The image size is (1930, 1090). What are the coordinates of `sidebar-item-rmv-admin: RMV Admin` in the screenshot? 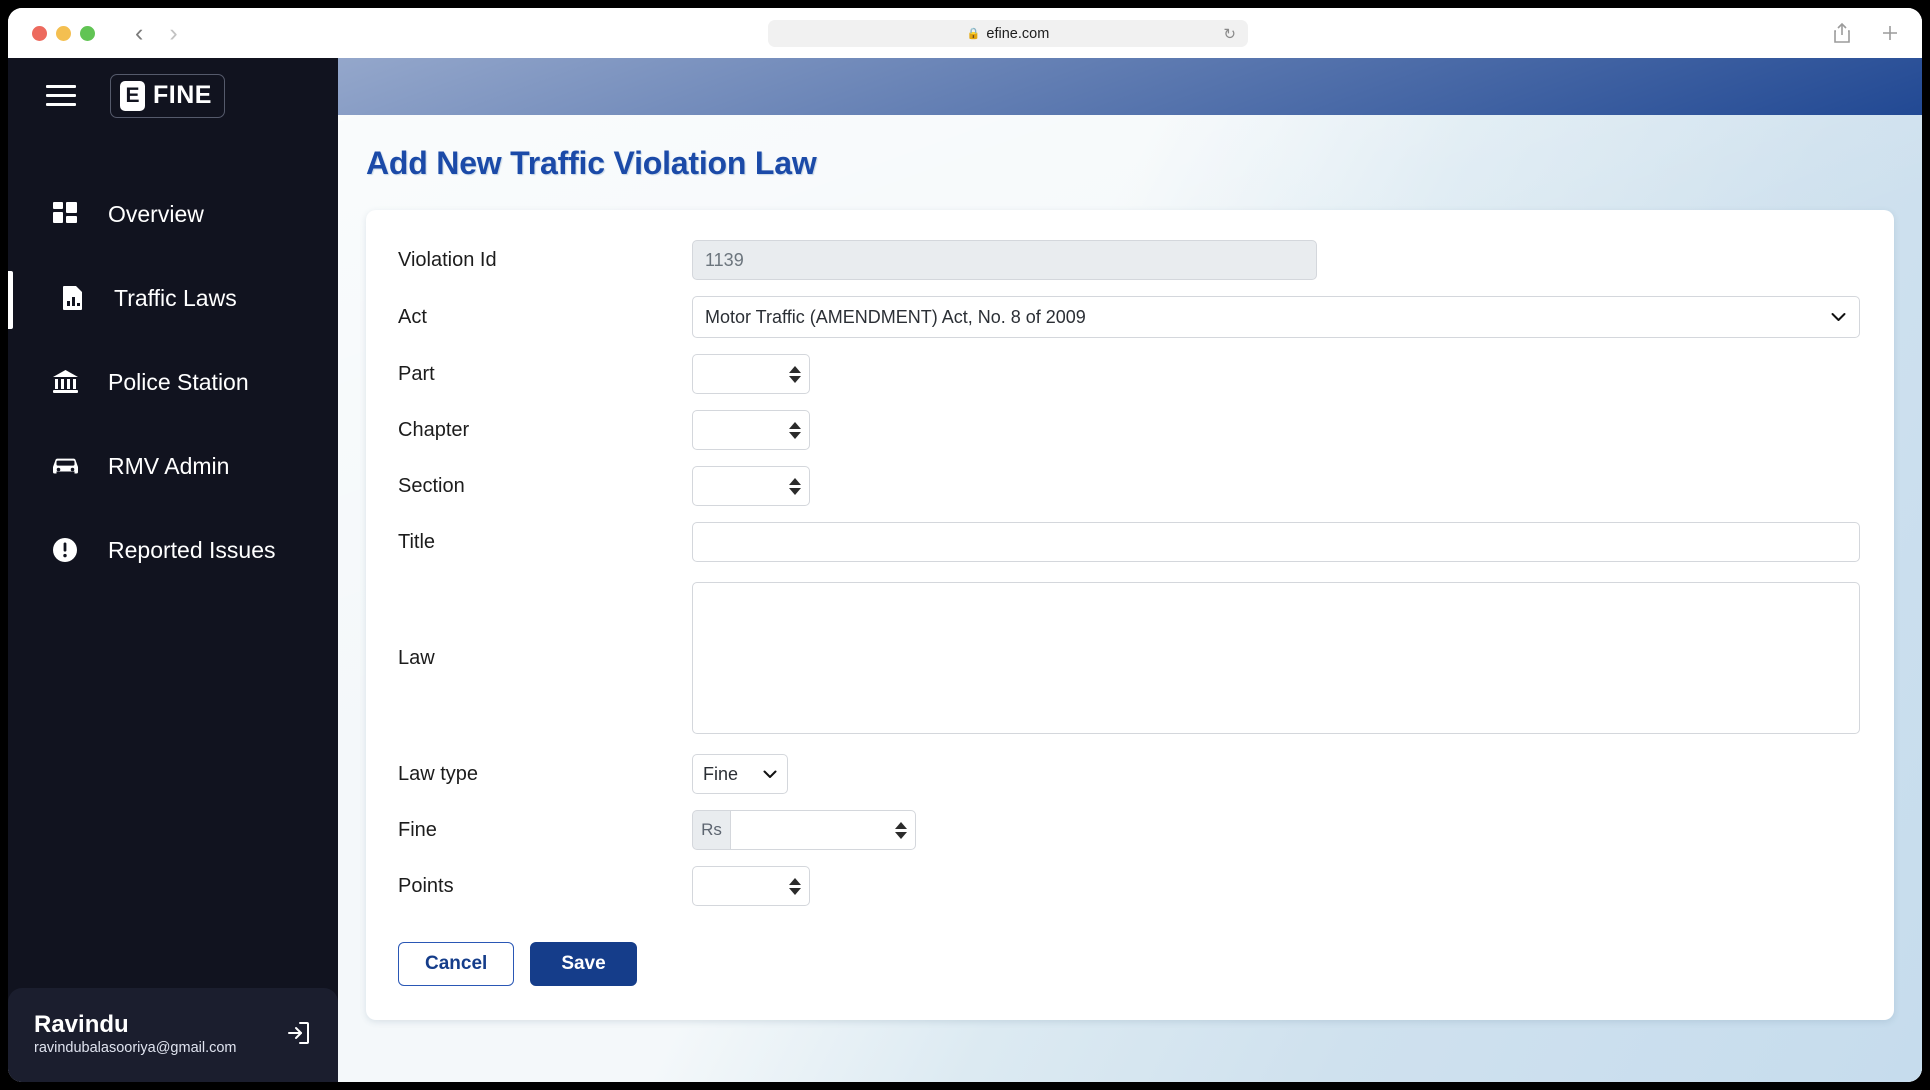 It's located at (173, 466).